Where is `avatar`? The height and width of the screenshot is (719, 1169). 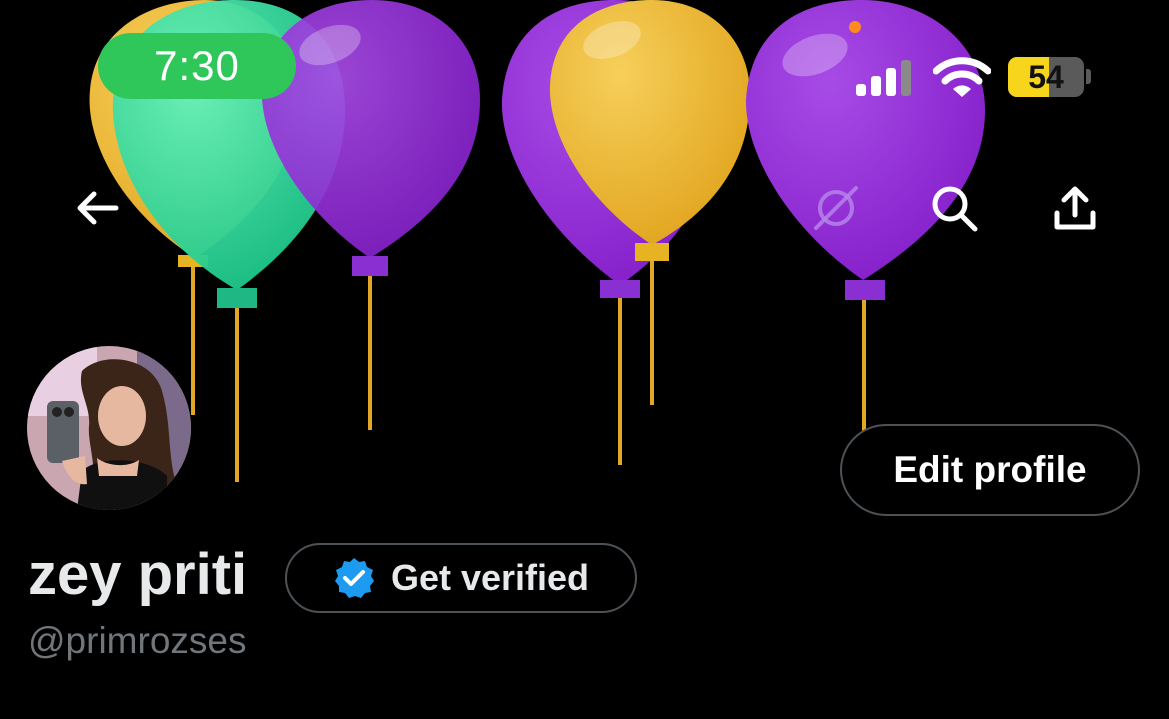 avatar is located at coordinates (109, 428).